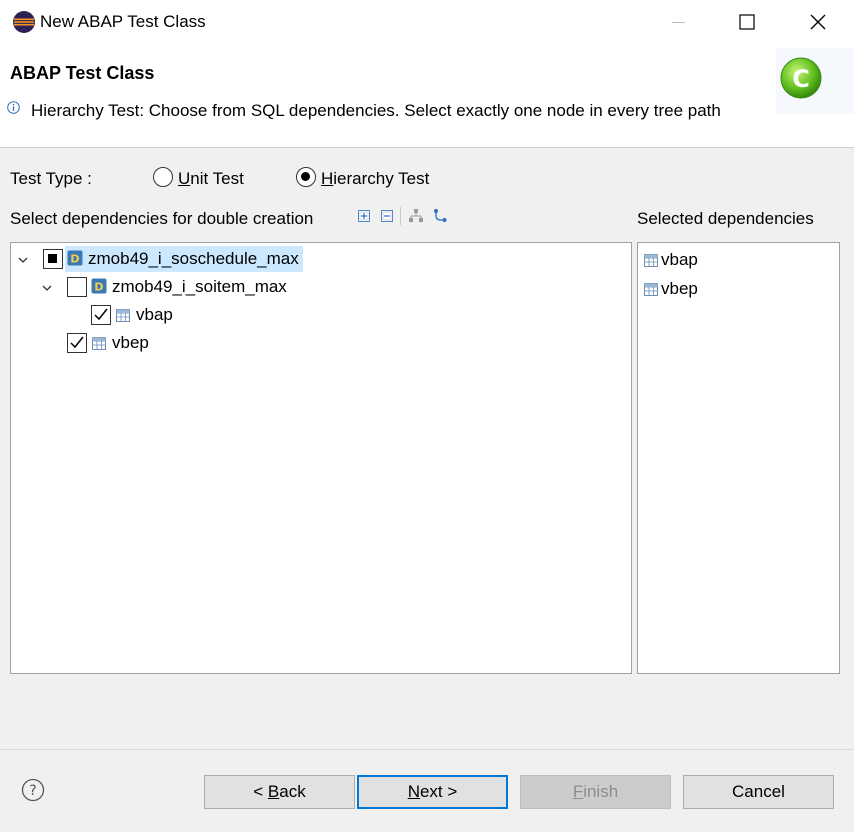 The image size is (854, 832). I want to click on back-prefix: <, so click(260, 791).